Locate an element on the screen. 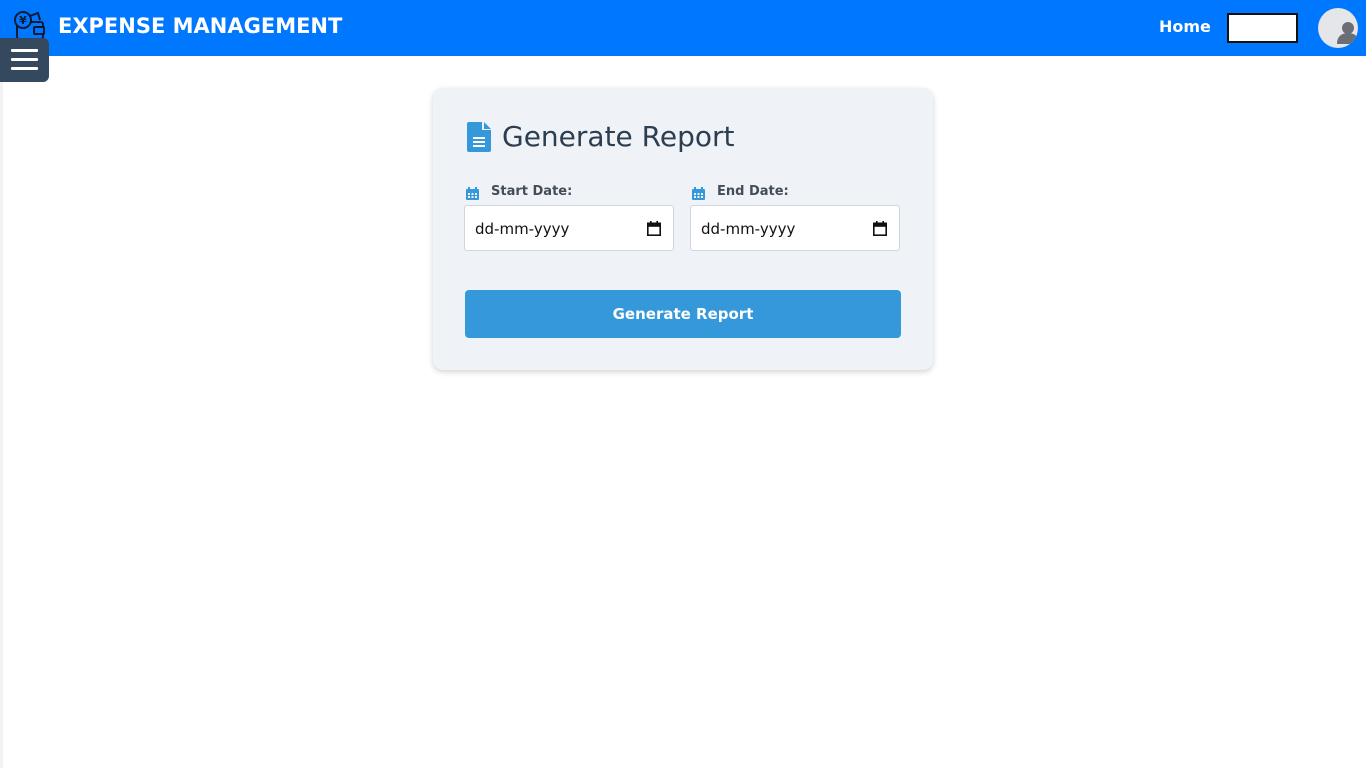 Image resolution: width=1366 pixels, height=768 pixels. app-title: EXPENSE MANAGEMENT is located at coordinates (200, 26).